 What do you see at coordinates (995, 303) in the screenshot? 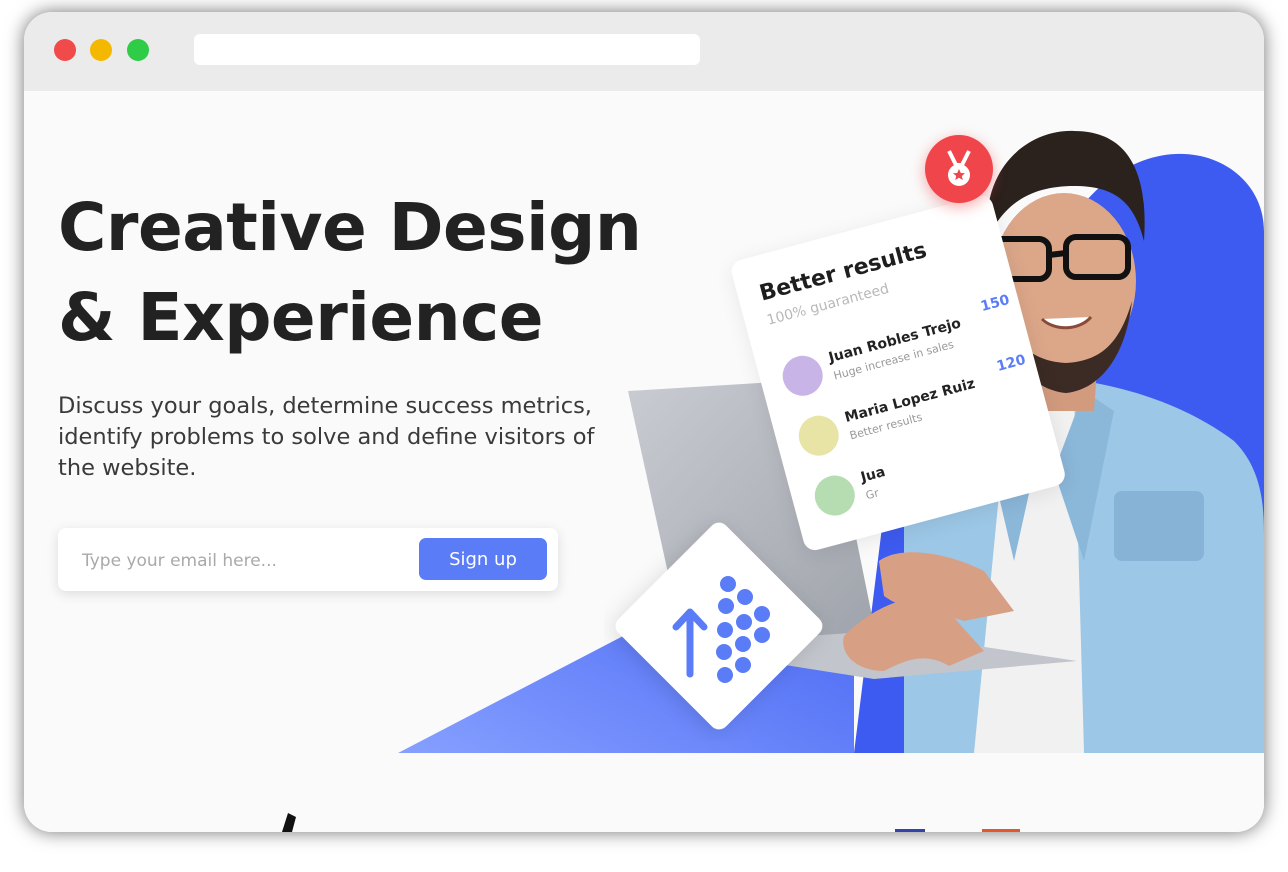
I see `result-score: 150` at bounding box center [995, 303].